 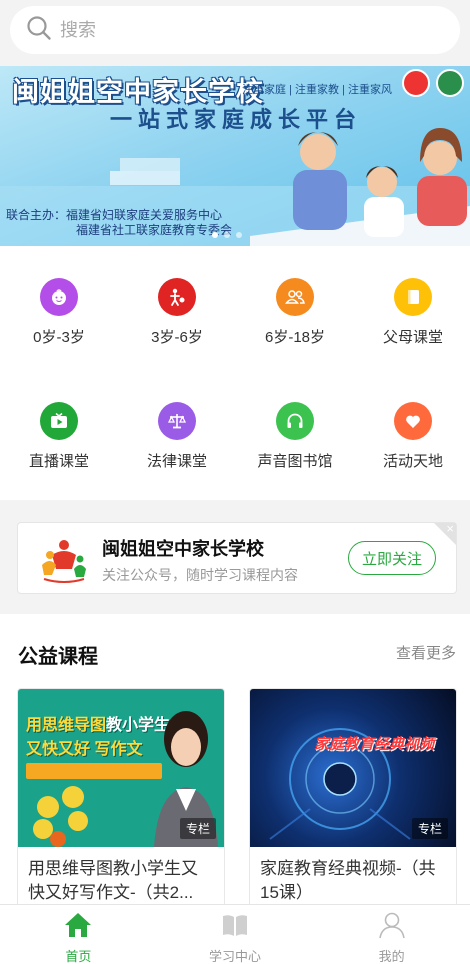 What do you see at coordinates (348, 880) in the screenshot?
I see `course-title: 家庭教育经典视频-（共15课）` at bounding box center [348, 880].